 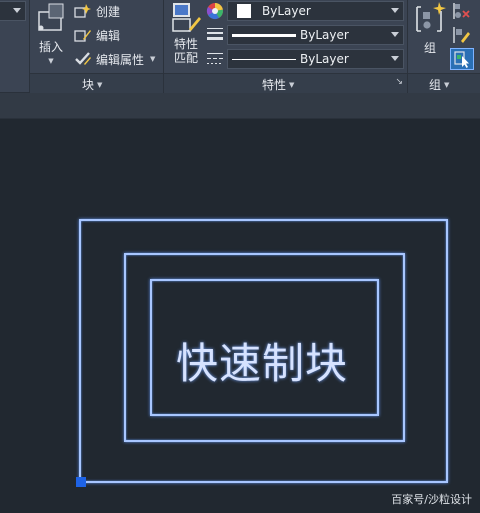 I want to click on edit-attributes-button: 编辑属性 ▼, so click(x=114, y=59).